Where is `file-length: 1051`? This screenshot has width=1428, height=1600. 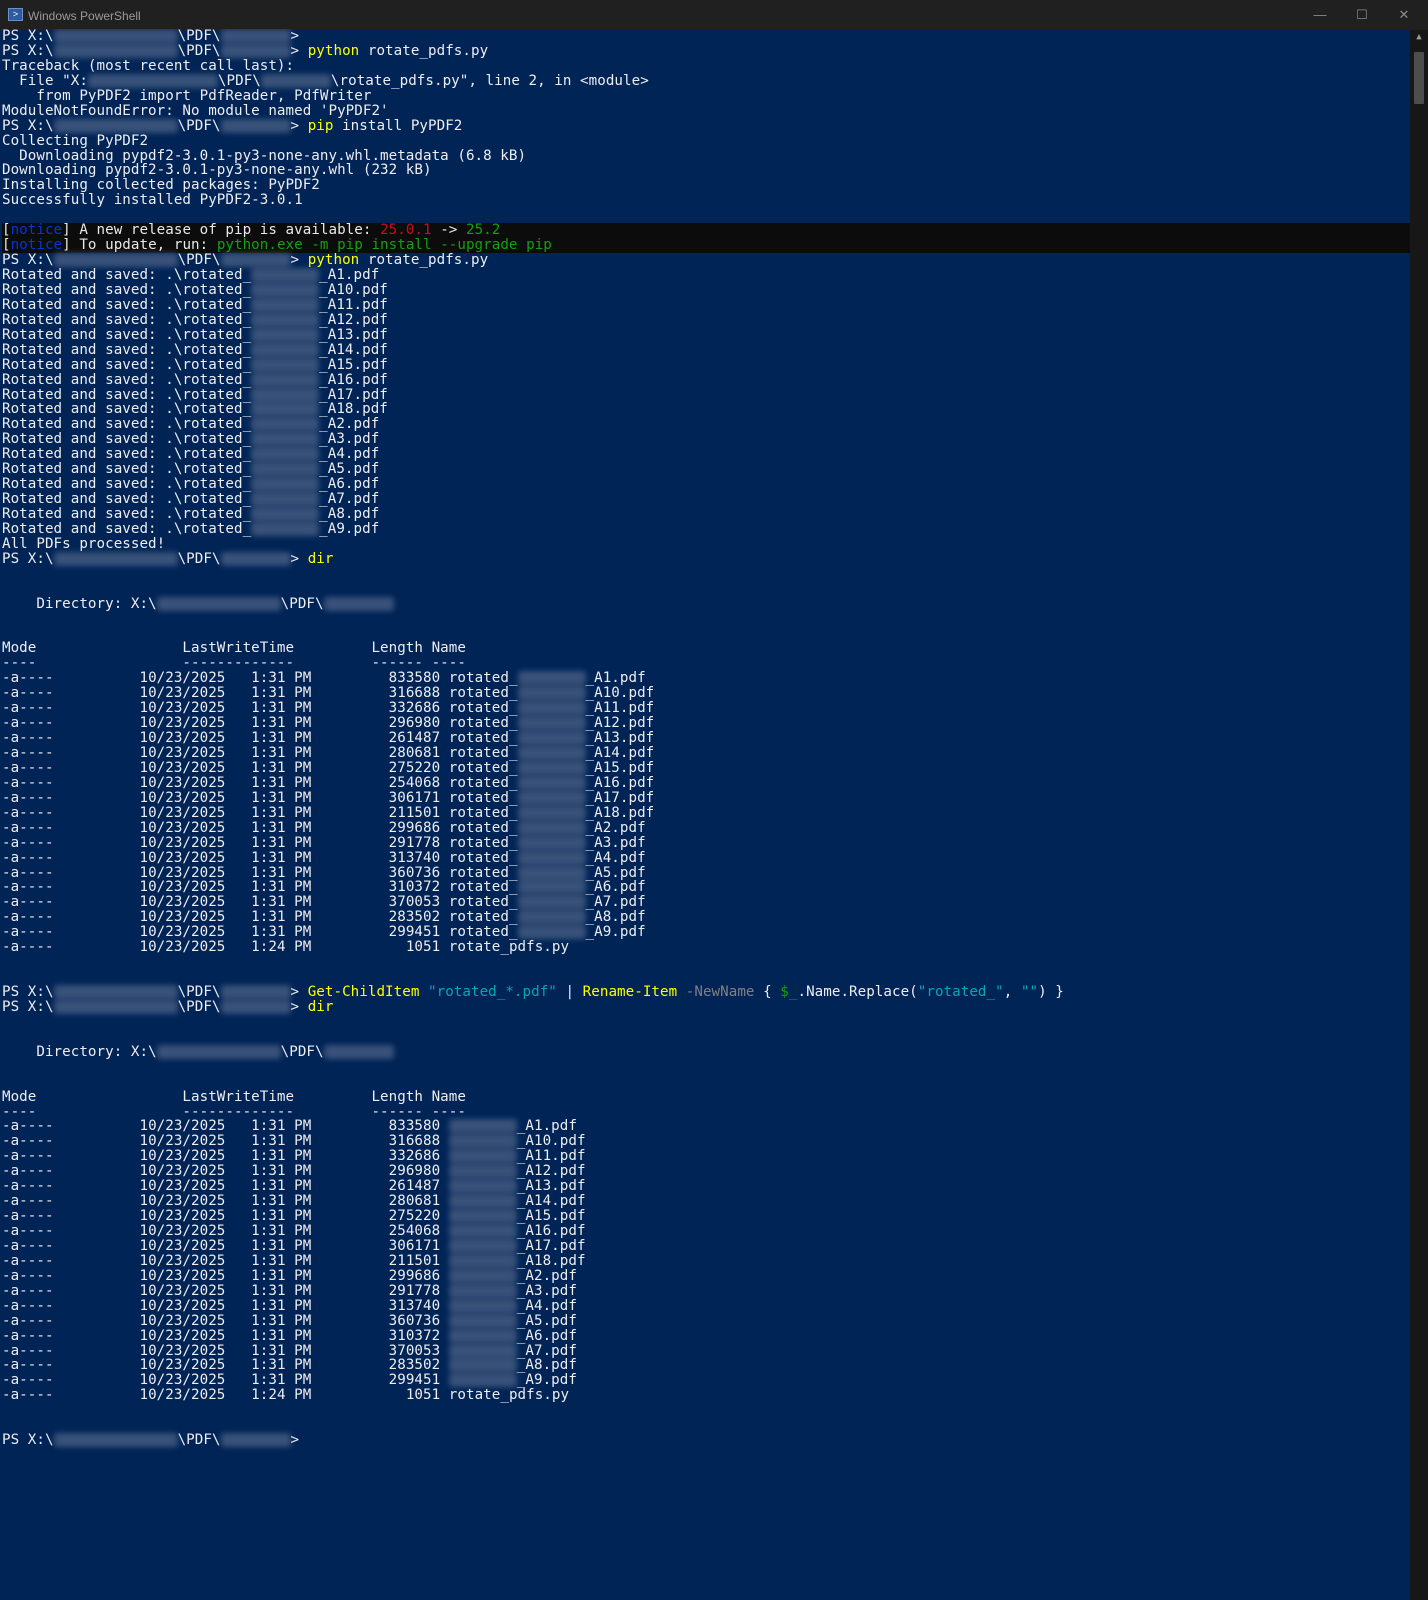
file-length: 1051 is located at coordinates (376, 1395).